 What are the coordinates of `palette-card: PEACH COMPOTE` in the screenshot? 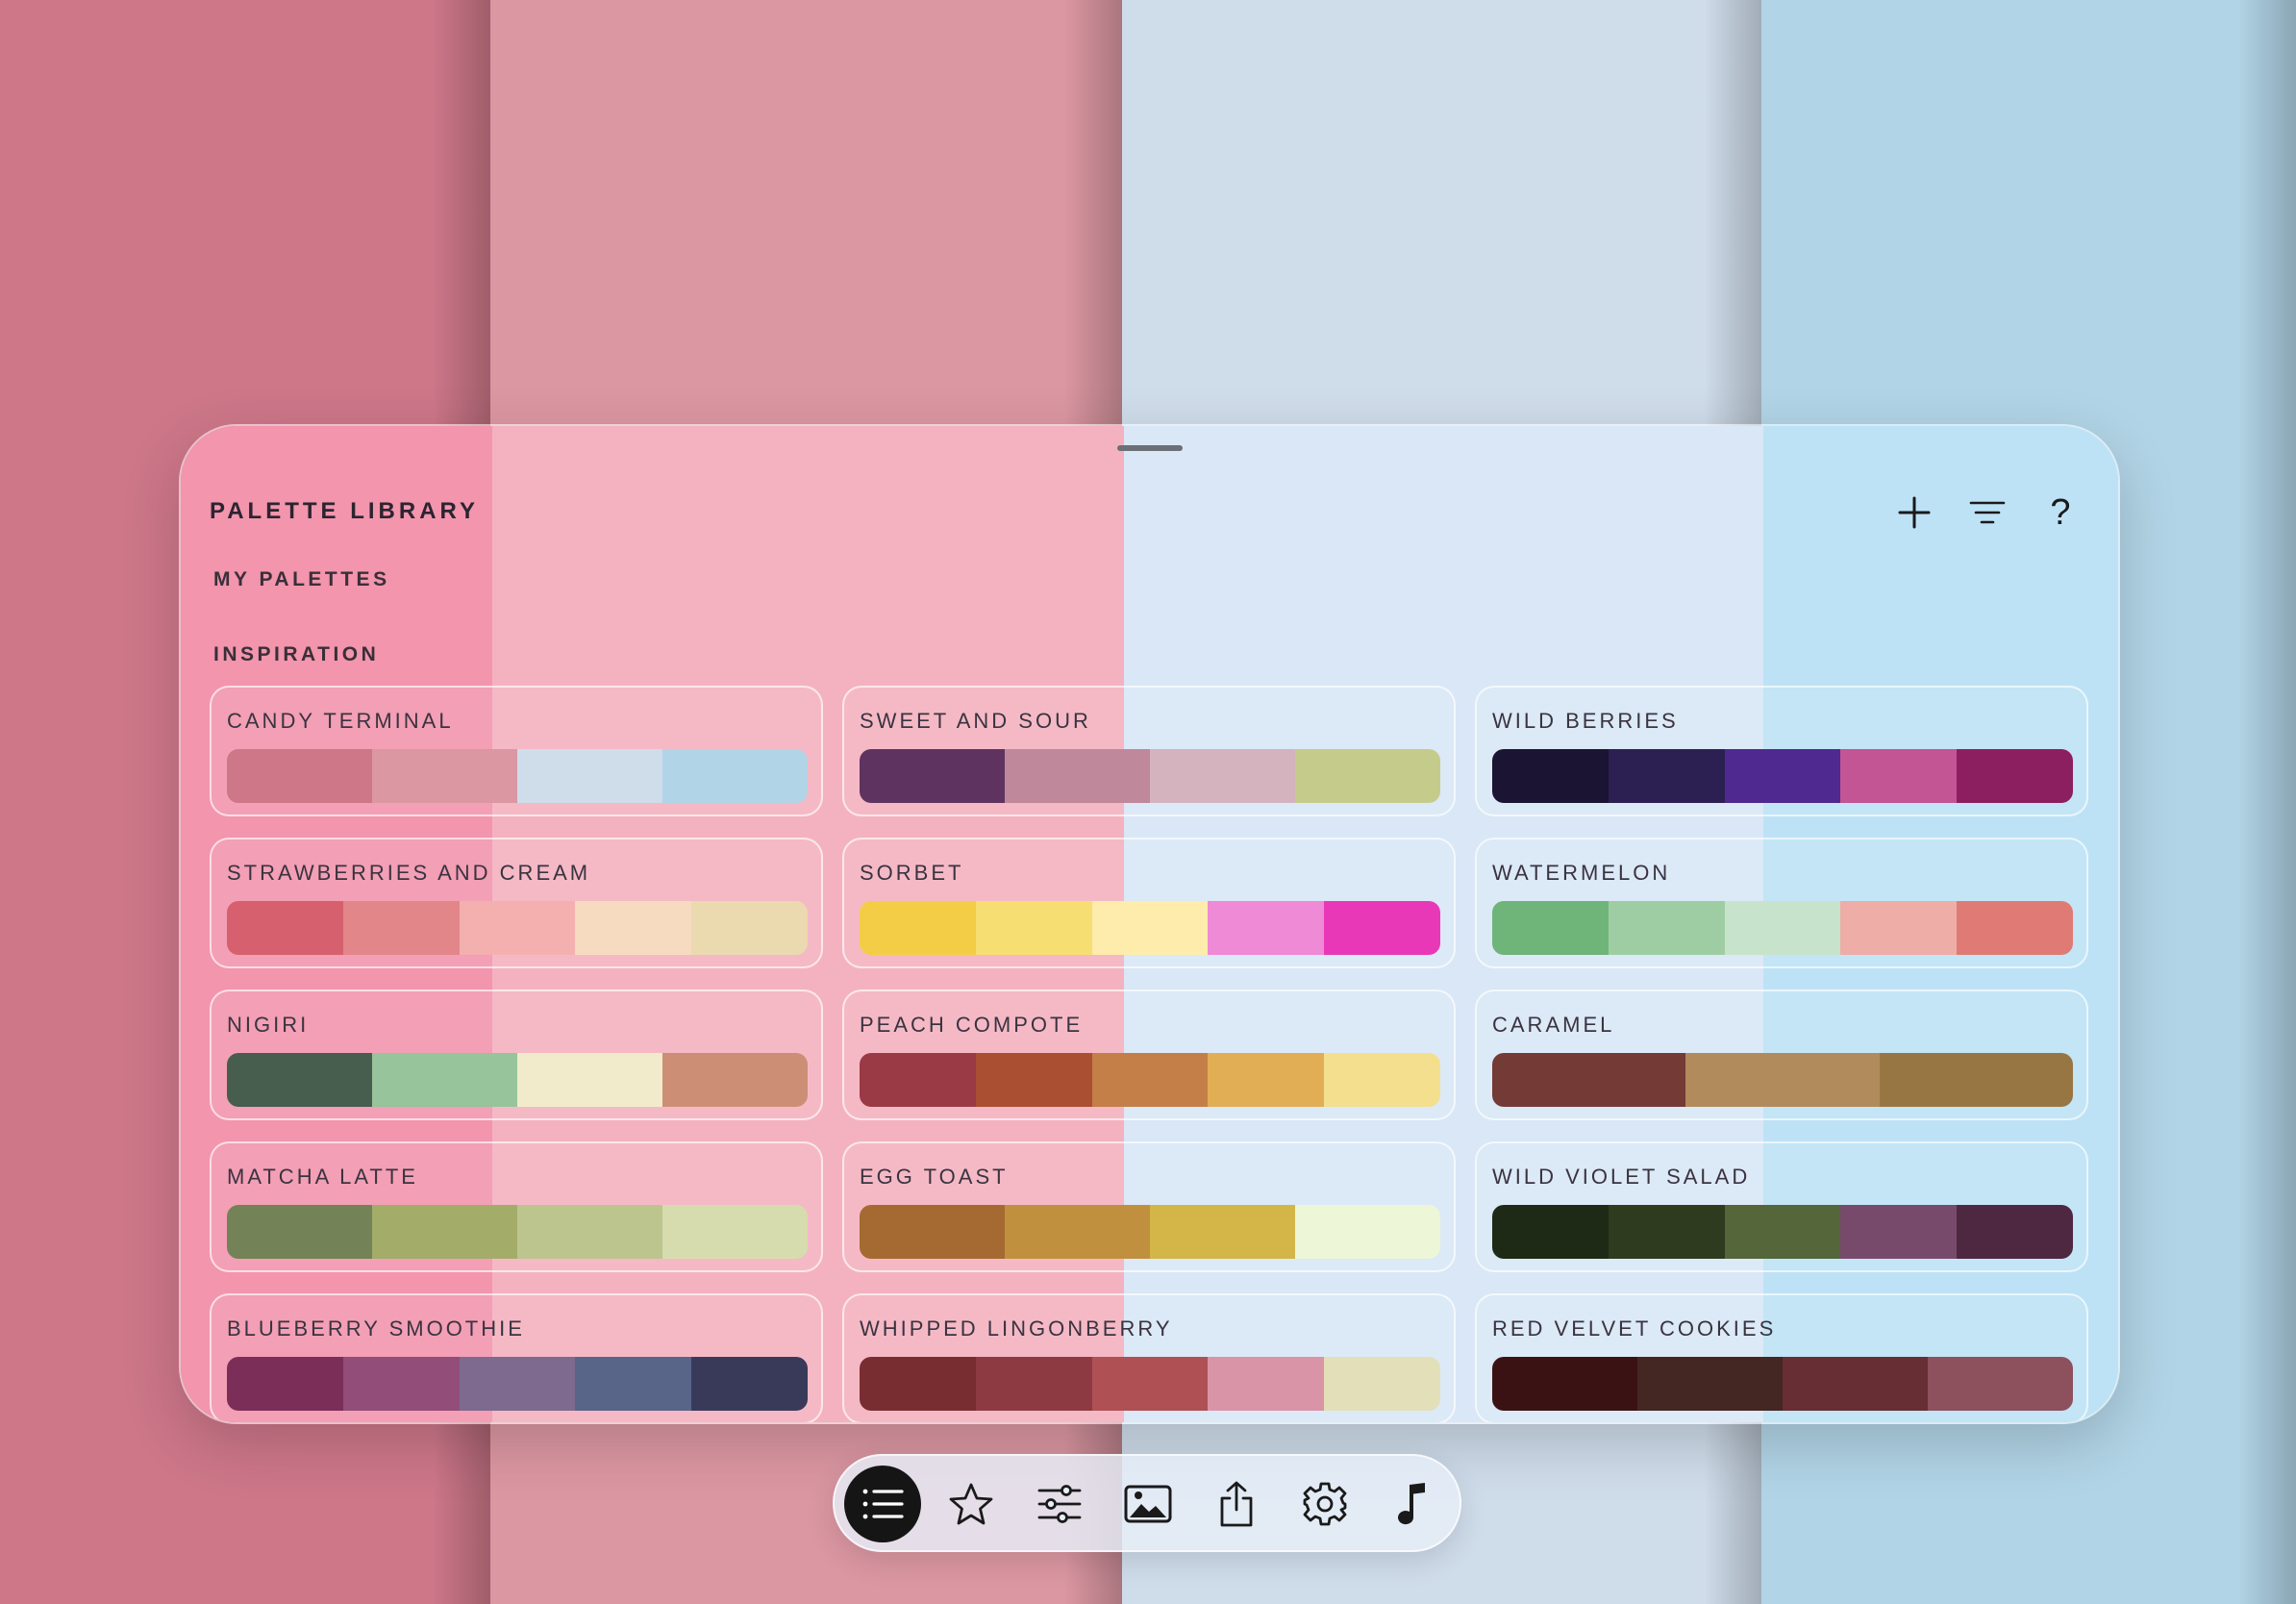 It's located at (1149, 1055).